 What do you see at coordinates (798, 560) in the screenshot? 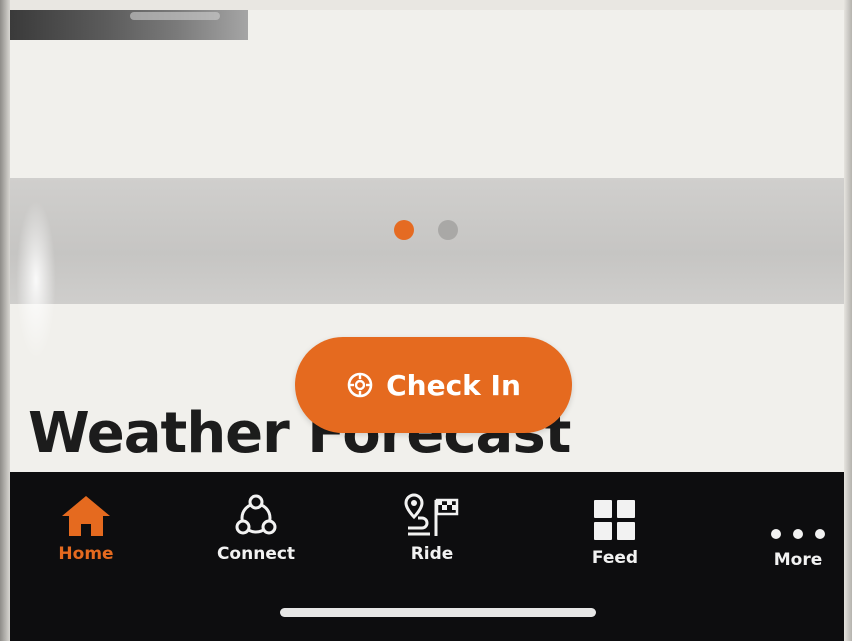
I see `tab-more-label: More` at bounding box center [798, 560].